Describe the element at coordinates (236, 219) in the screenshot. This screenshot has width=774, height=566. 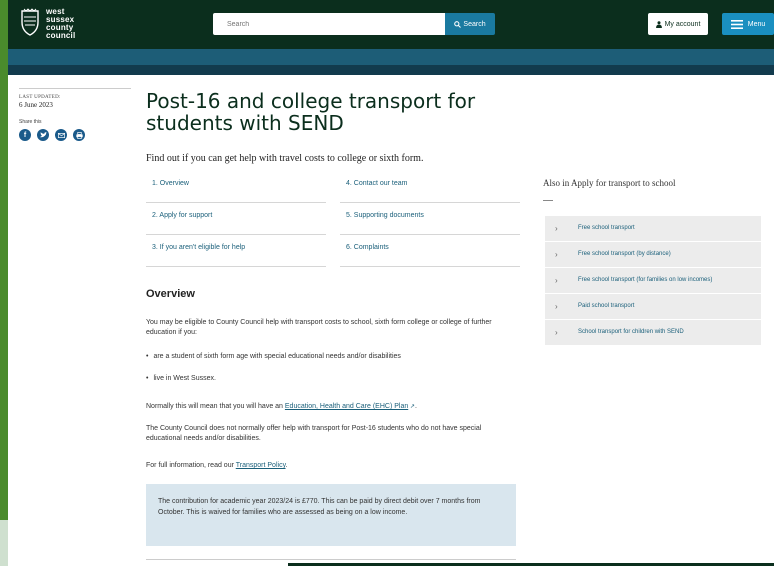
I see `contents-item: 2. Apply for support` at that location.